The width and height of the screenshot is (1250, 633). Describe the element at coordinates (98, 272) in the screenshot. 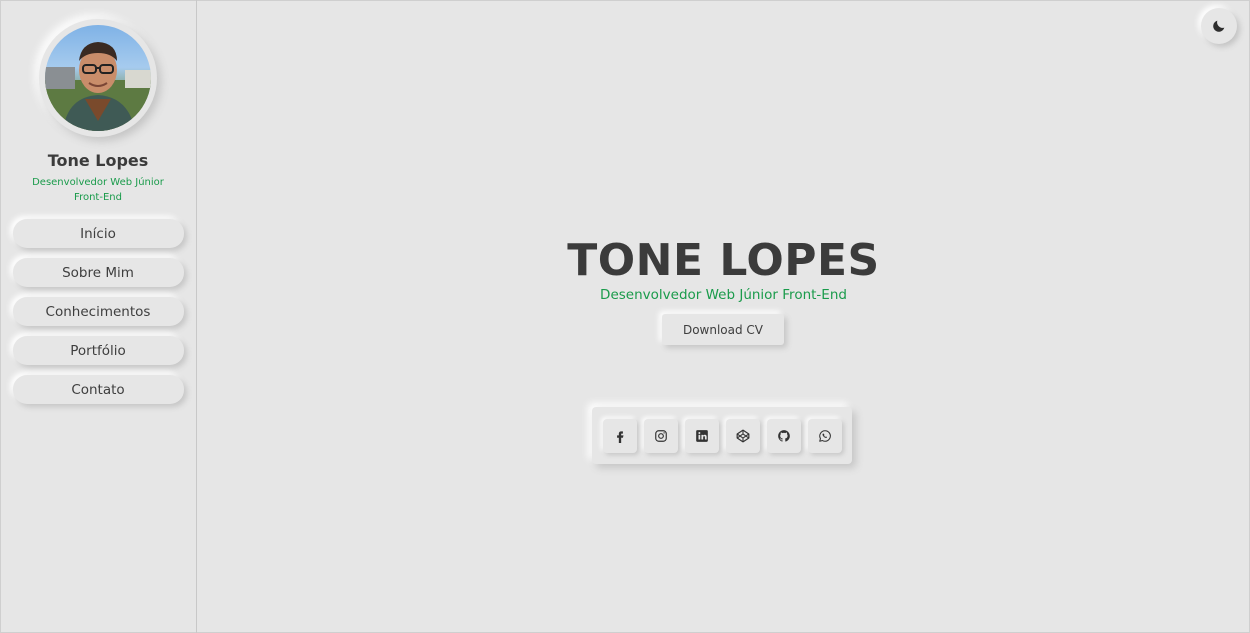

I see `nav-item-sobre-mim: Sobre Mim` at that location.